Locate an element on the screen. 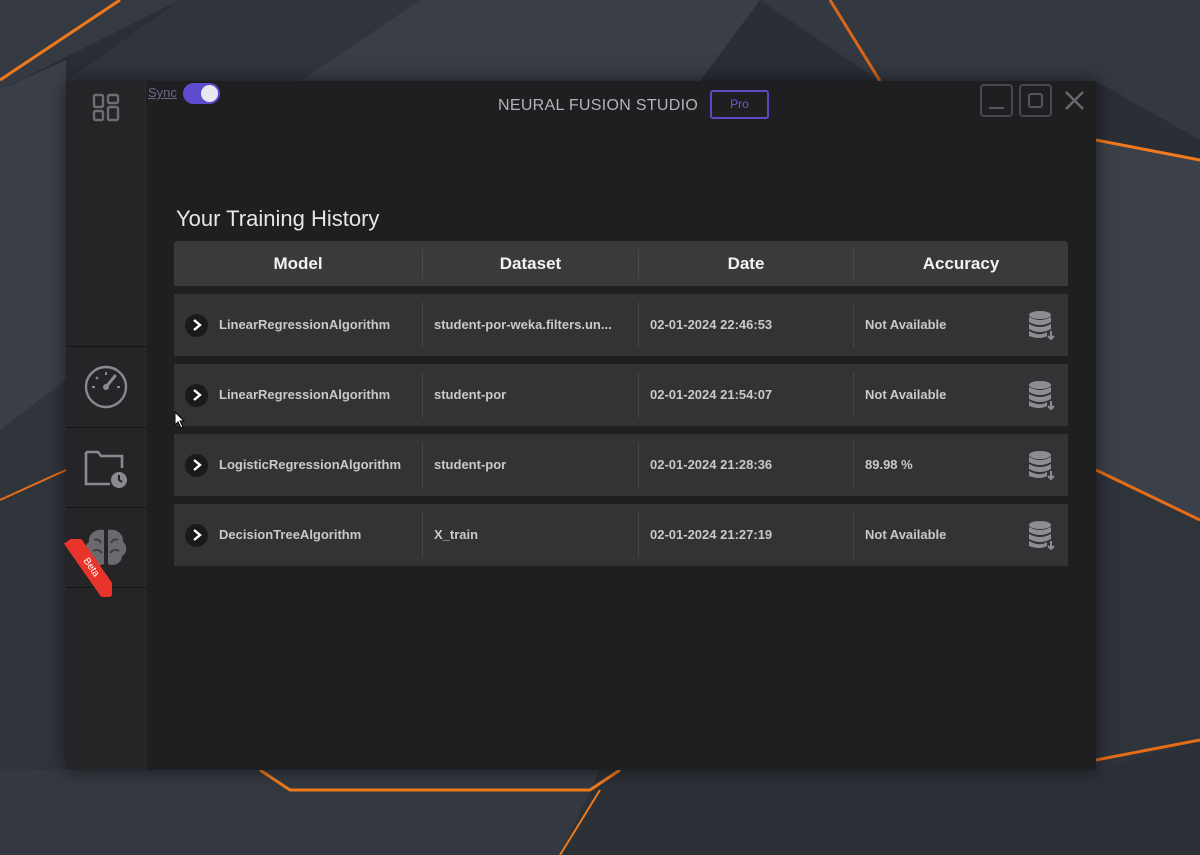  close-button is located at coordinates (1075, 100).